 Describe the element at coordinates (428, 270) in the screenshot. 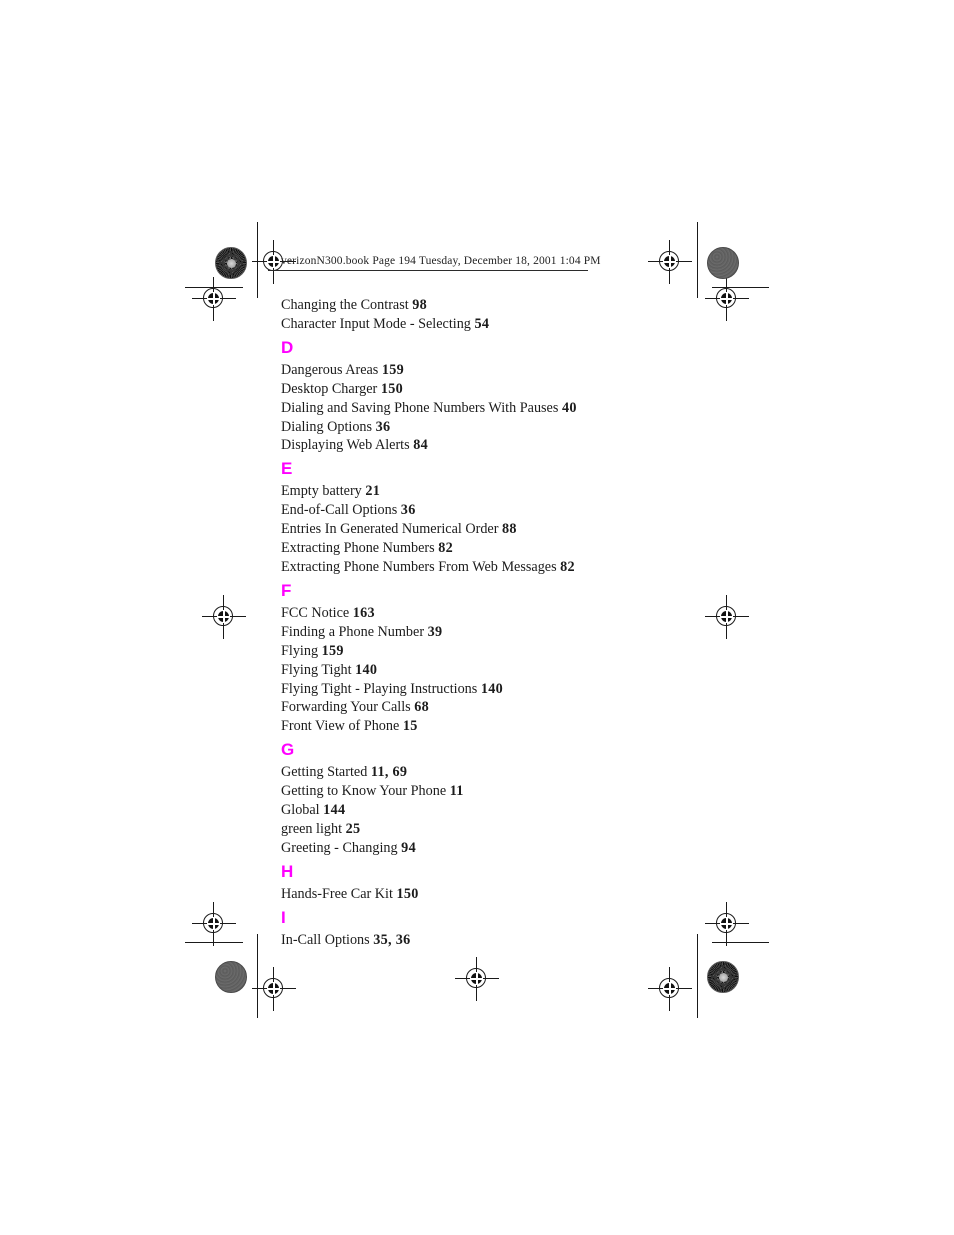

I see `header-underline` at that location.